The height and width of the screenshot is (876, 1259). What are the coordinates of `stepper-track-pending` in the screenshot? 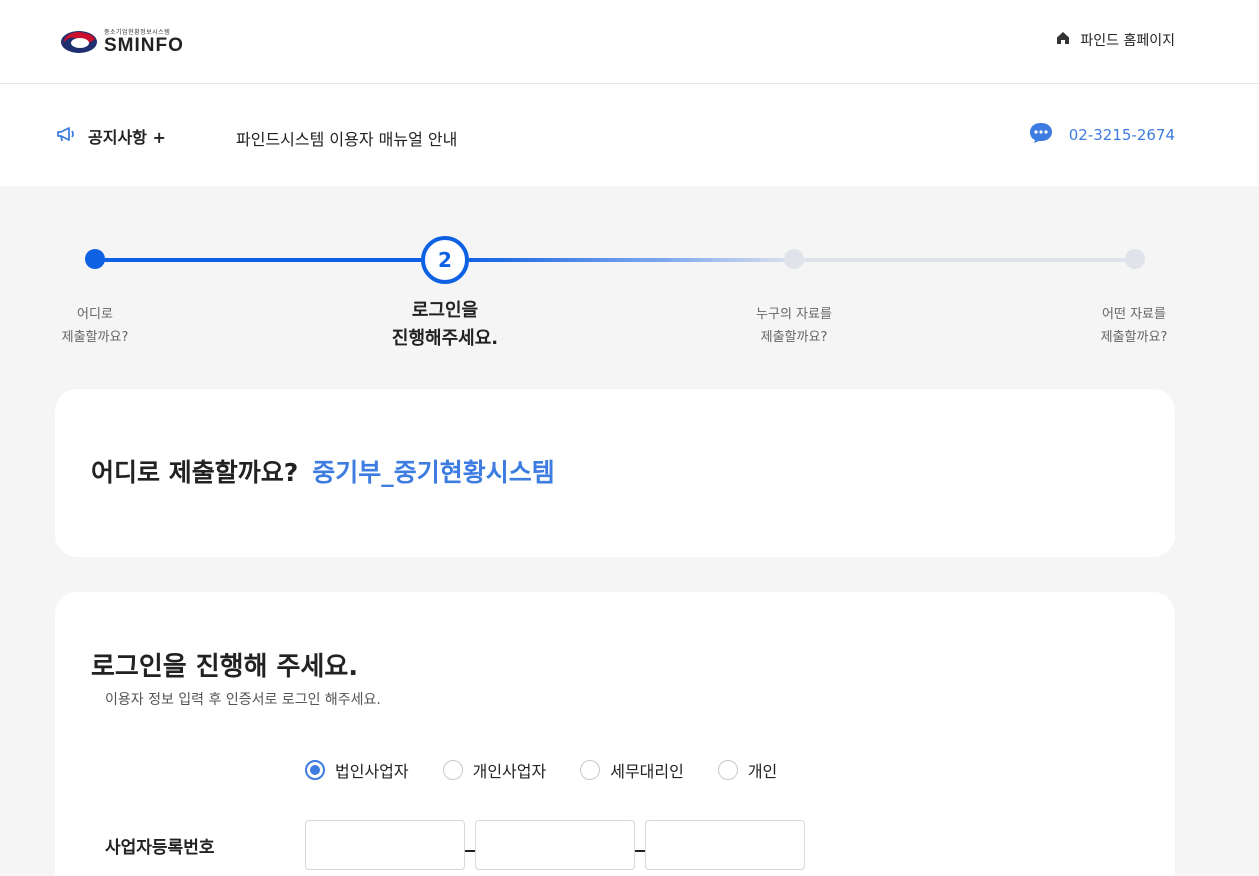 It's located at (965, 260).